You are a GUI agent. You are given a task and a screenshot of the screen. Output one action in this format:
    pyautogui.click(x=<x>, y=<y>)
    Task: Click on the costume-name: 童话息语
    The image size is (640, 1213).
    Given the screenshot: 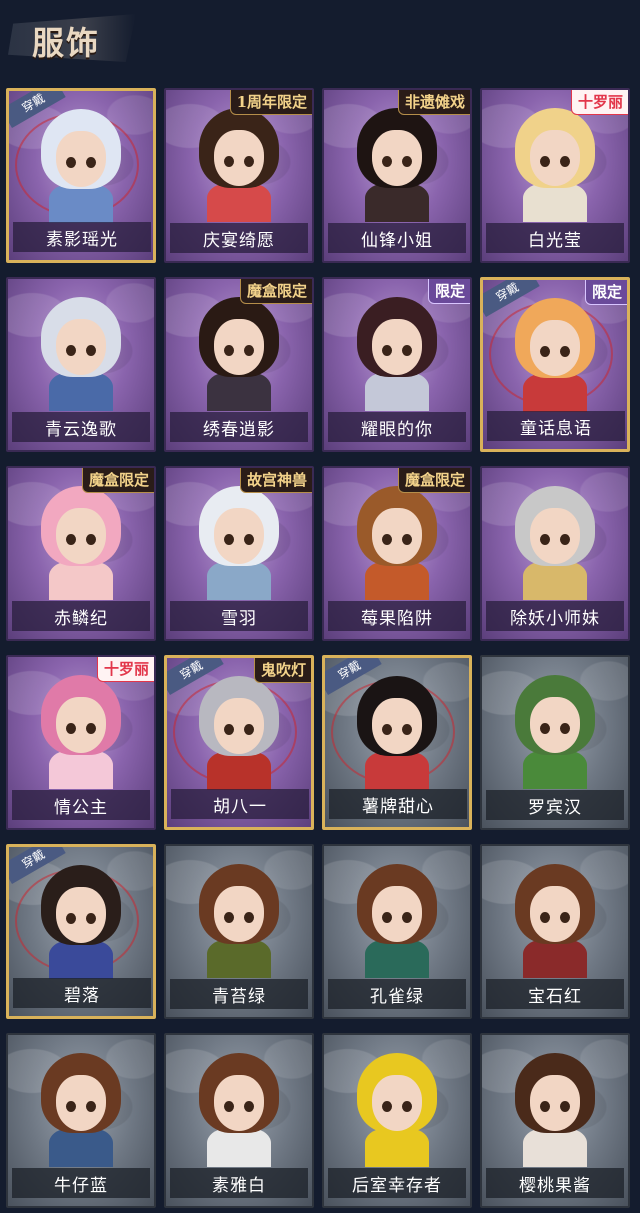 What is the action you would take?
    pyautogui.click(x=556, y=428)
    